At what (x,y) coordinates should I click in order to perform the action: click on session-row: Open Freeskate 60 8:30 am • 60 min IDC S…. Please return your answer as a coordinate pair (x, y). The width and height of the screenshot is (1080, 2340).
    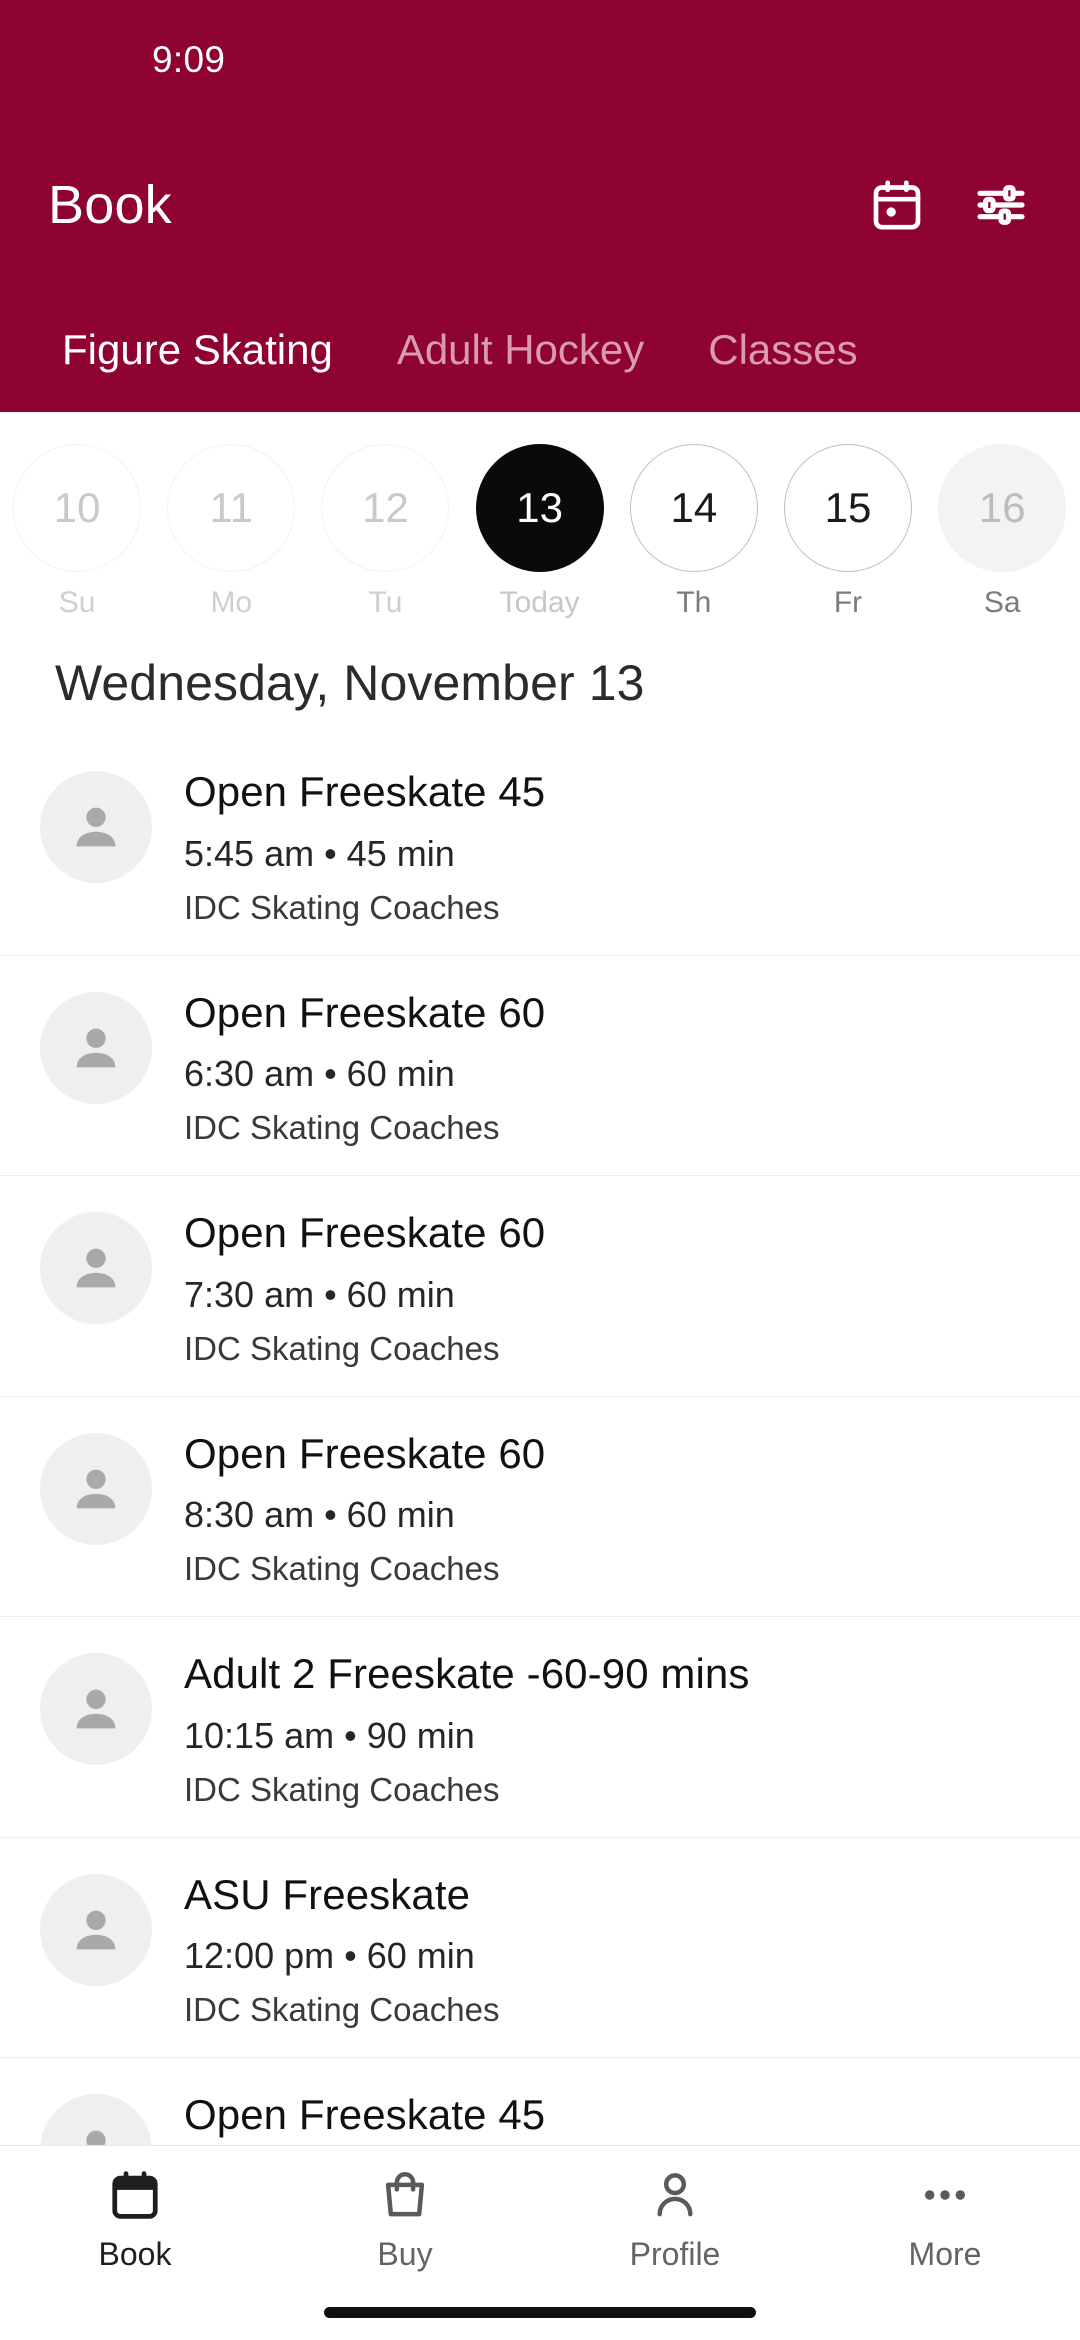
    Looking at the image, I should click on (540, 1507).